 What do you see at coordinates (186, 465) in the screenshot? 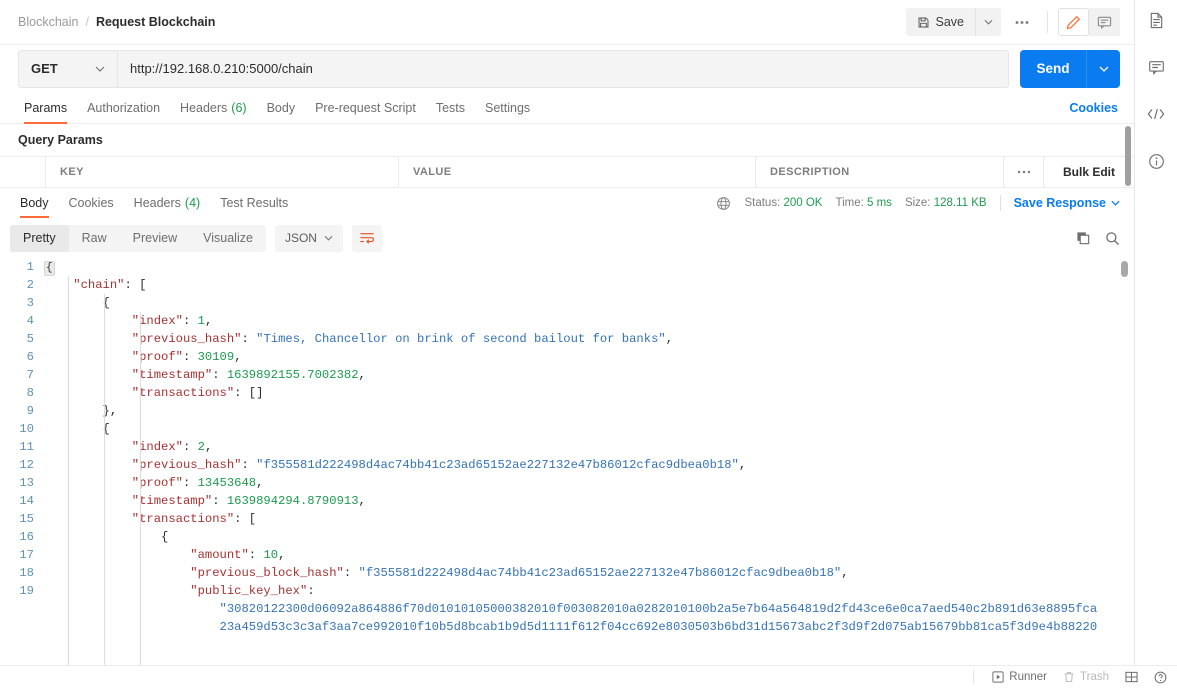
I see `code-token: "previous_hash"` at bounding box center [186, 465].